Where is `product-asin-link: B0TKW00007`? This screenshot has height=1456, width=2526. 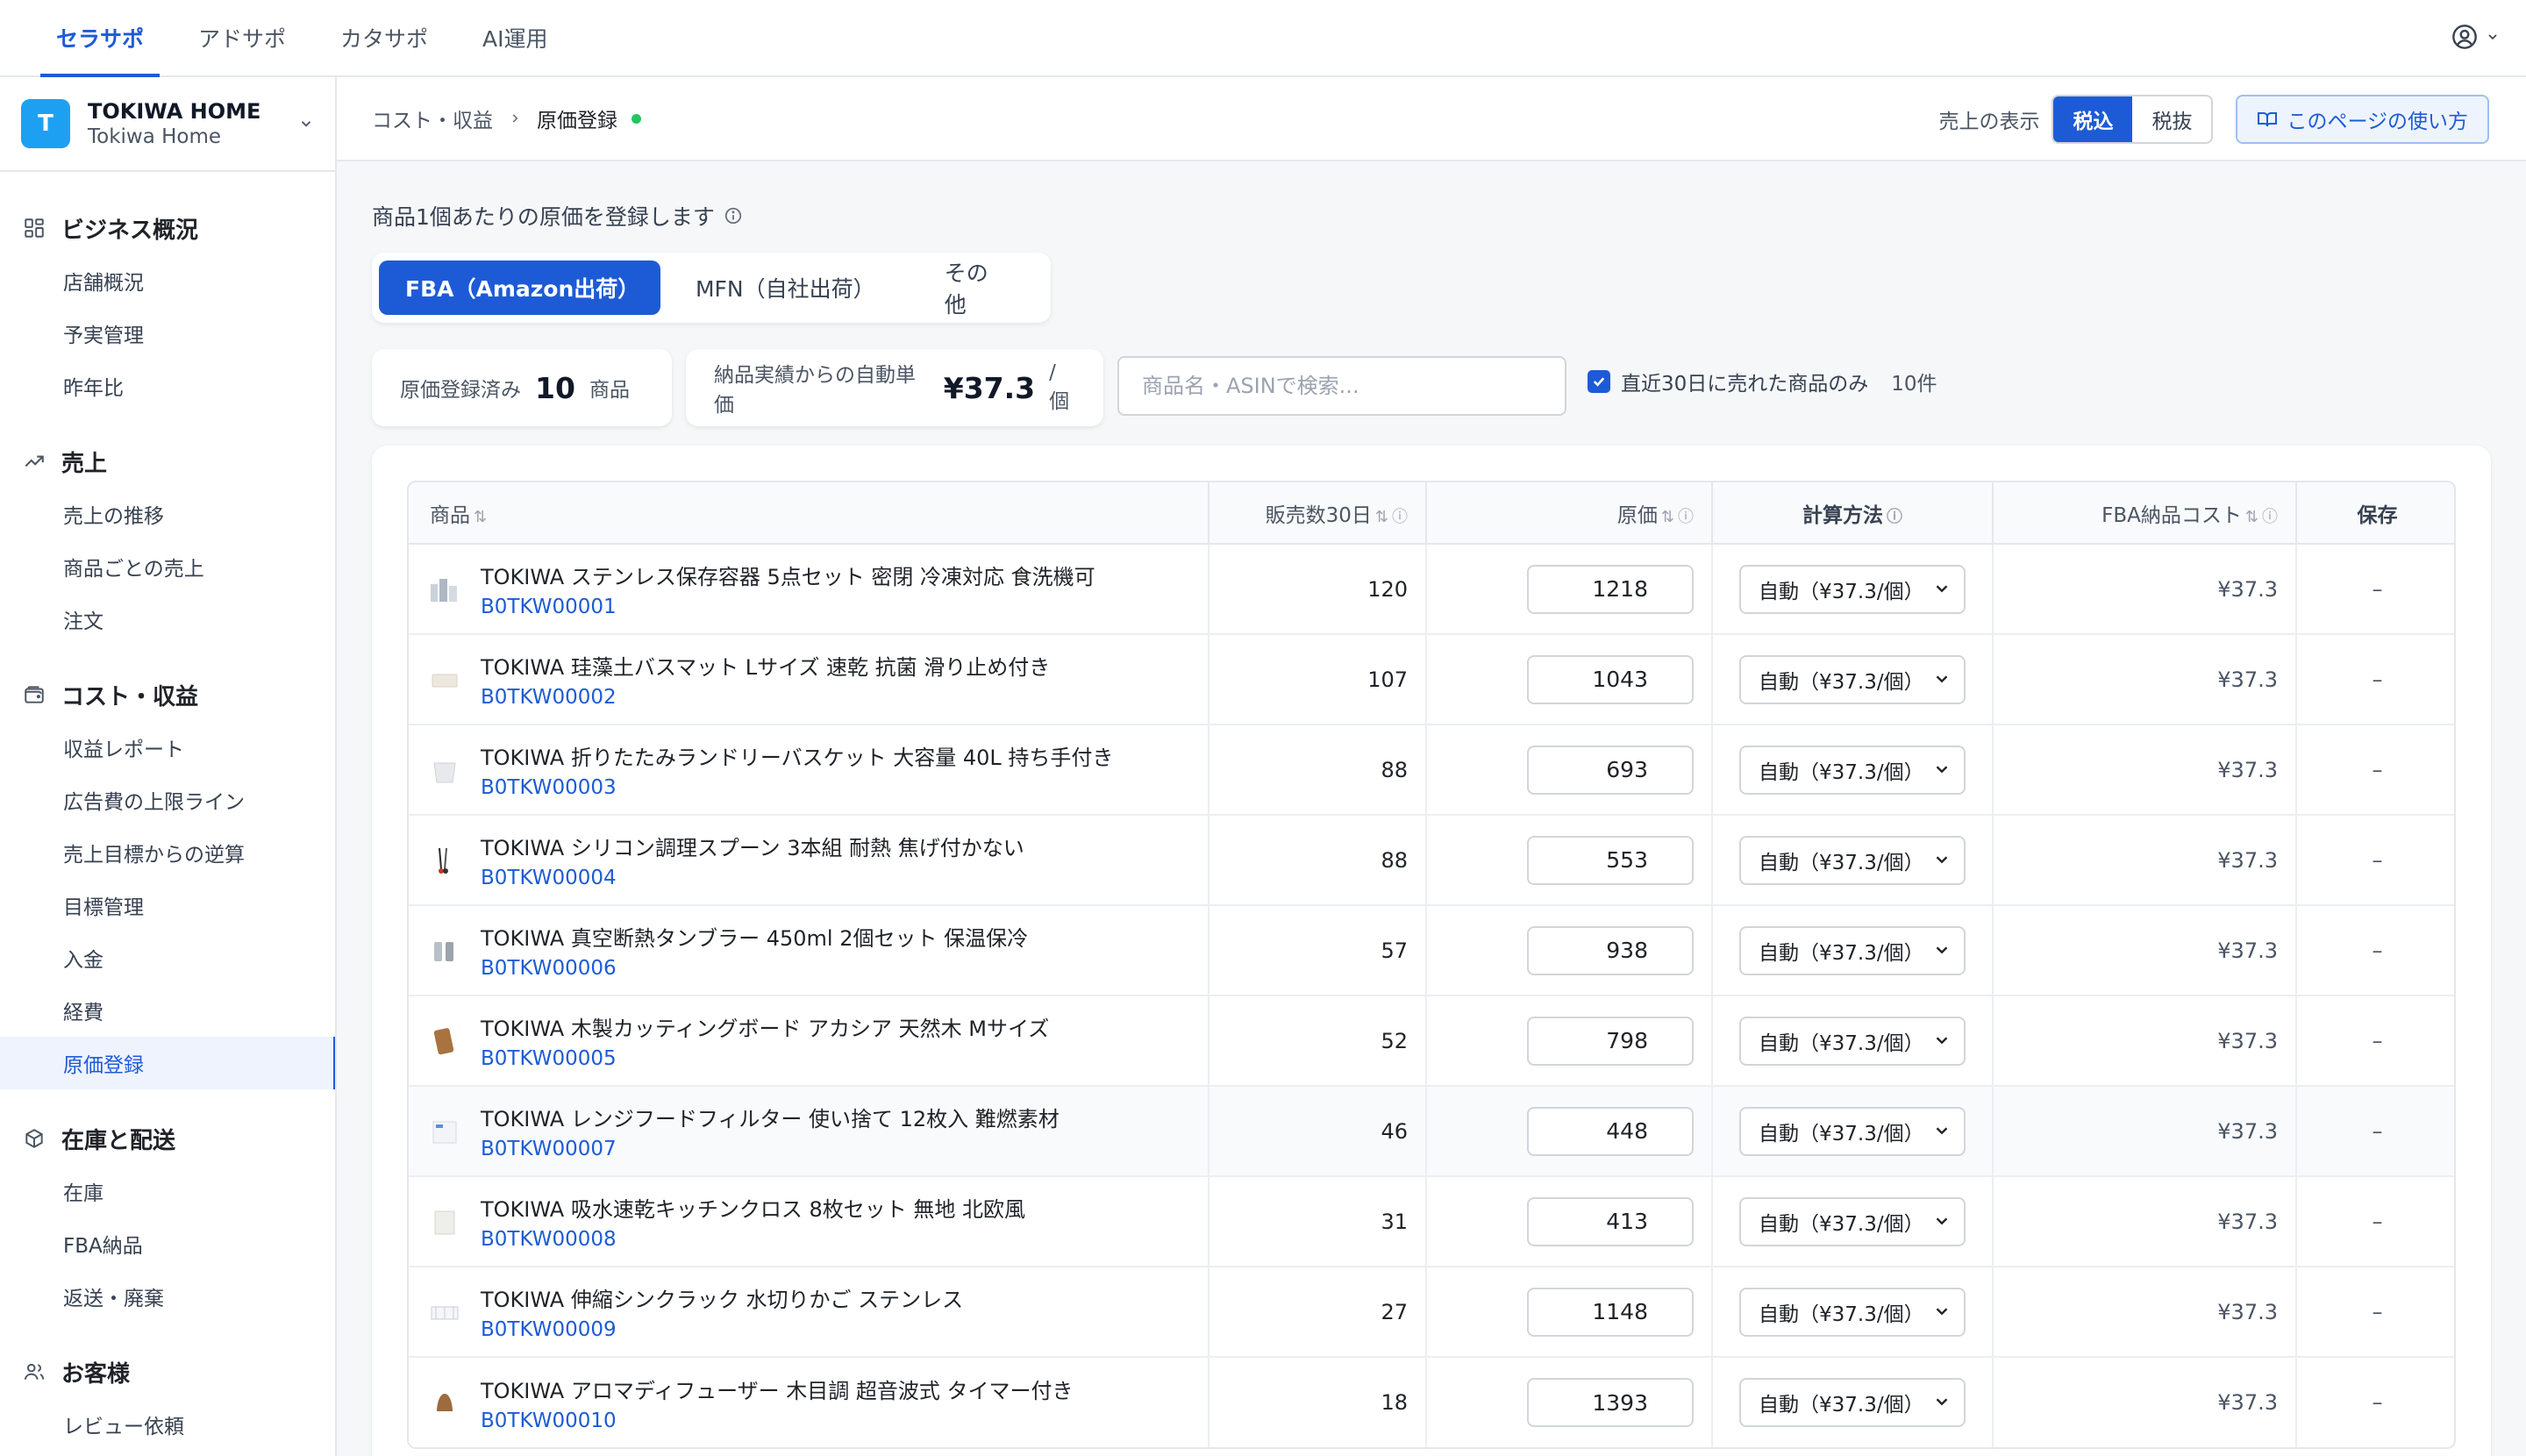 product-asin-link: B0TKW00007 is located at coordinates (770, 1149).